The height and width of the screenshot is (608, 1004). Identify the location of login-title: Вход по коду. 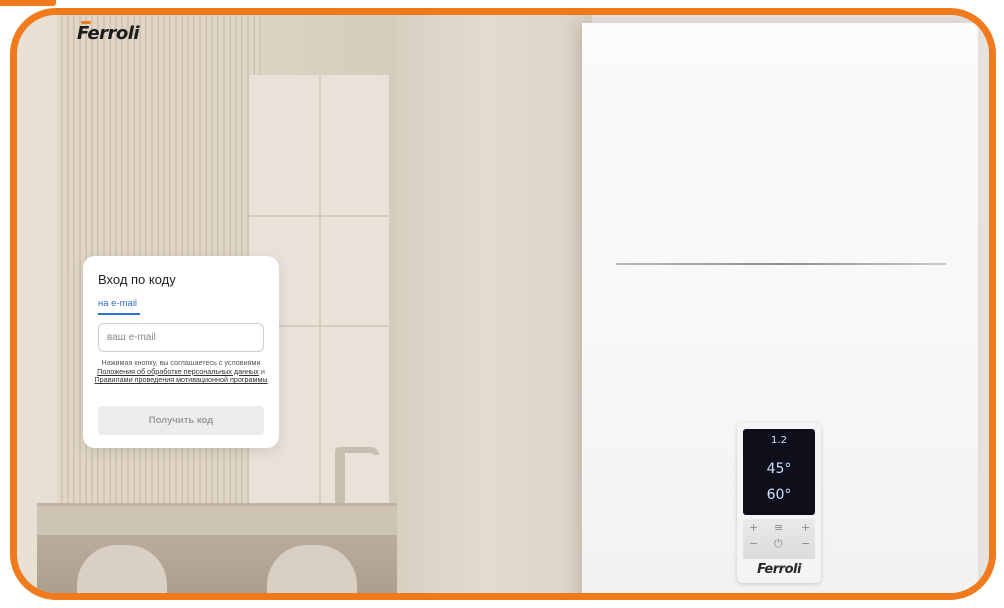
(137, 279).